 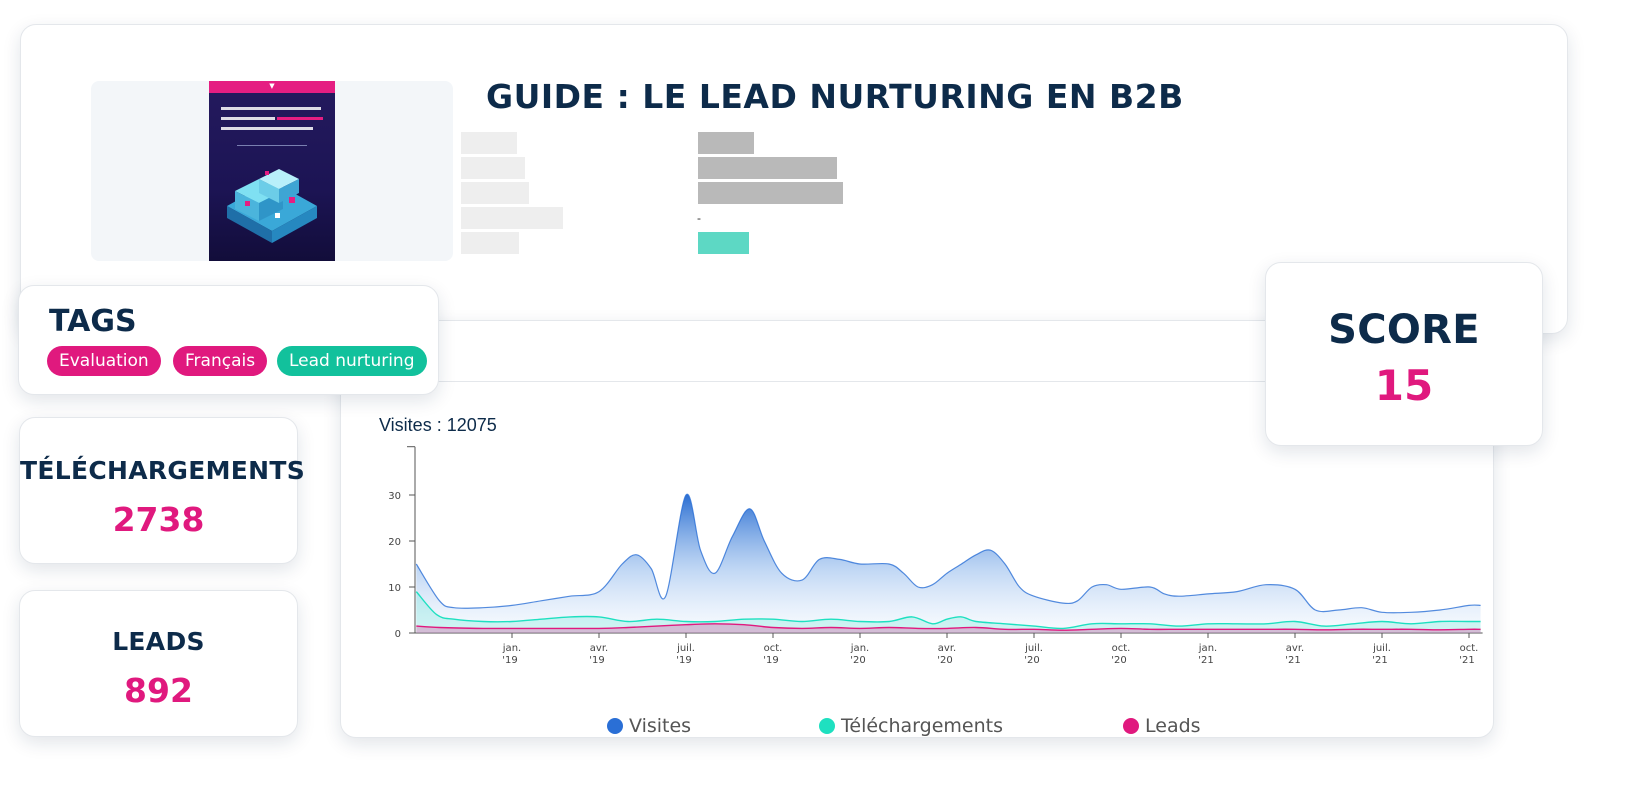 I want to click on y-tick-label: 20, so click(x=394, y=542).